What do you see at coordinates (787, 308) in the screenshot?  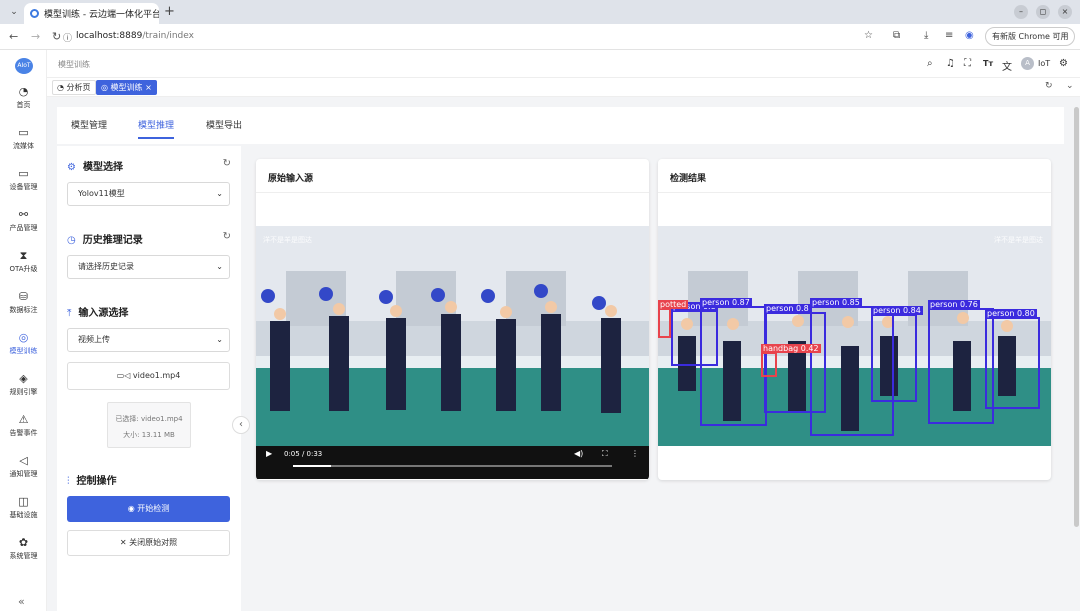 I see `detection-label: person 0.8` at bounding box center [787, 308].